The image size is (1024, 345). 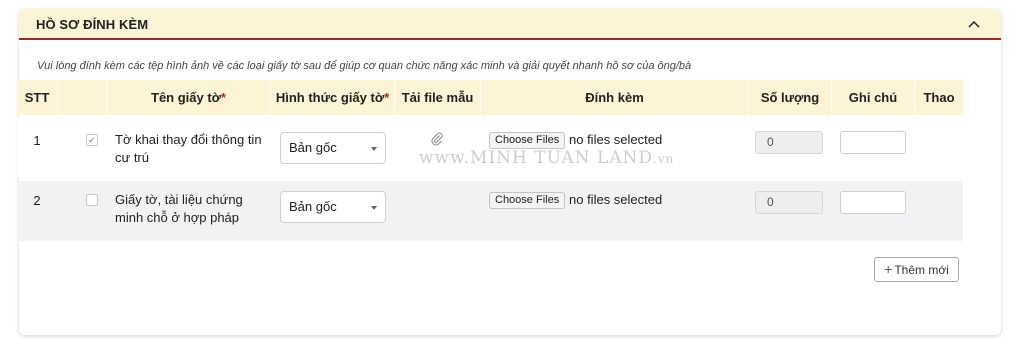 I want to click on col-actions: Thao tác, so click(x=939, y=115).